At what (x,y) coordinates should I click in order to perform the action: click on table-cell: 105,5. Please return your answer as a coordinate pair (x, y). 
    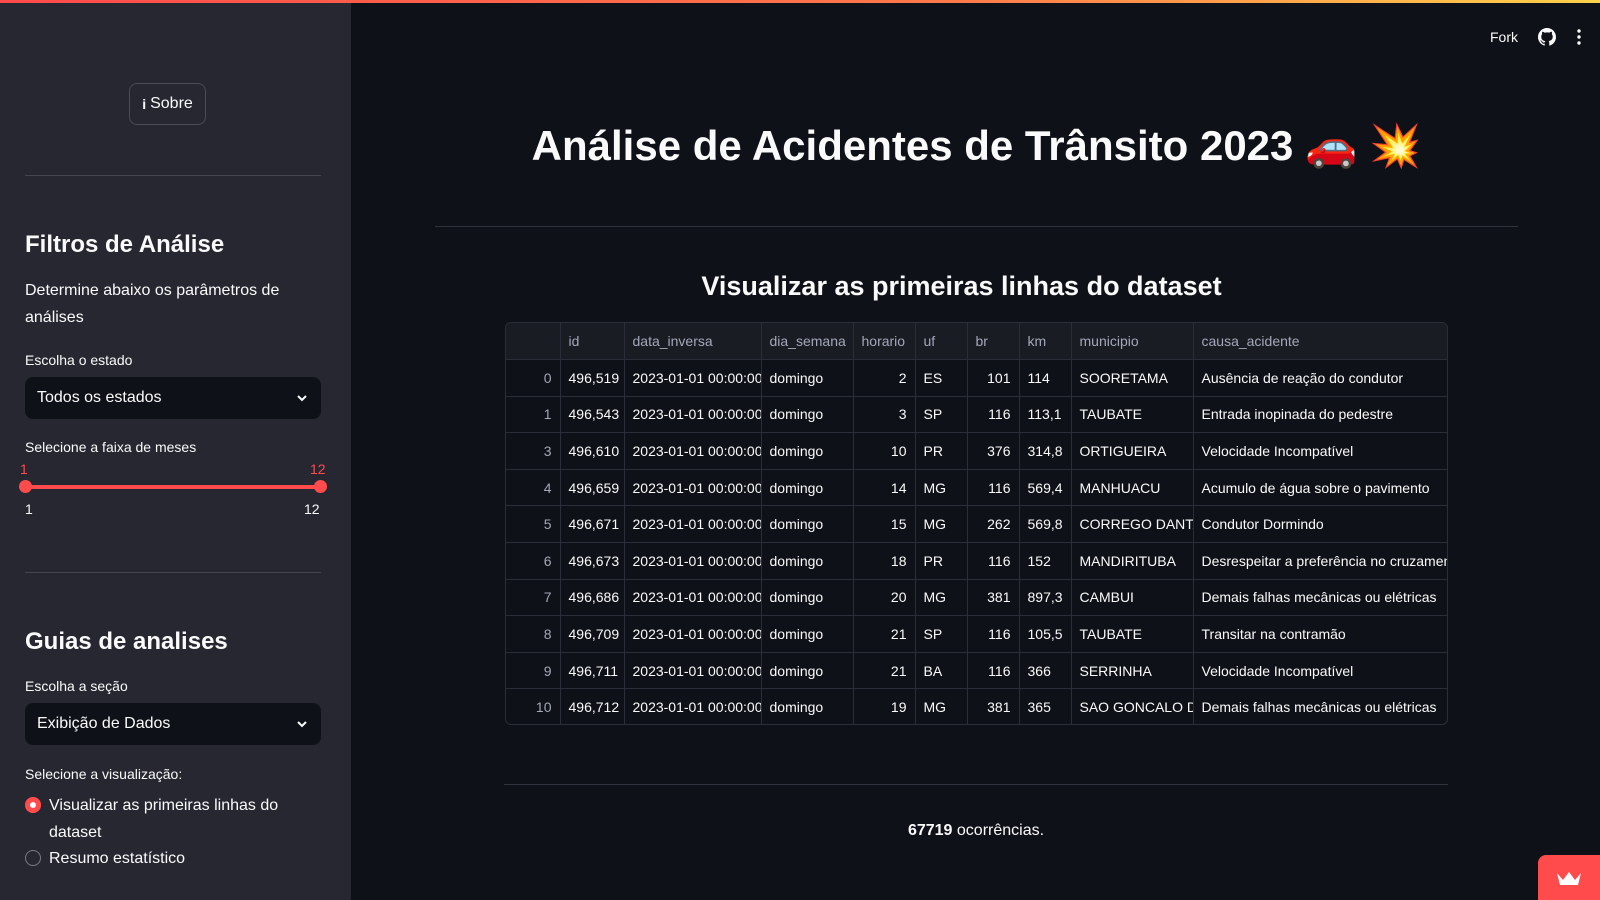
    Looking at the image, I should click on (1045, 634).